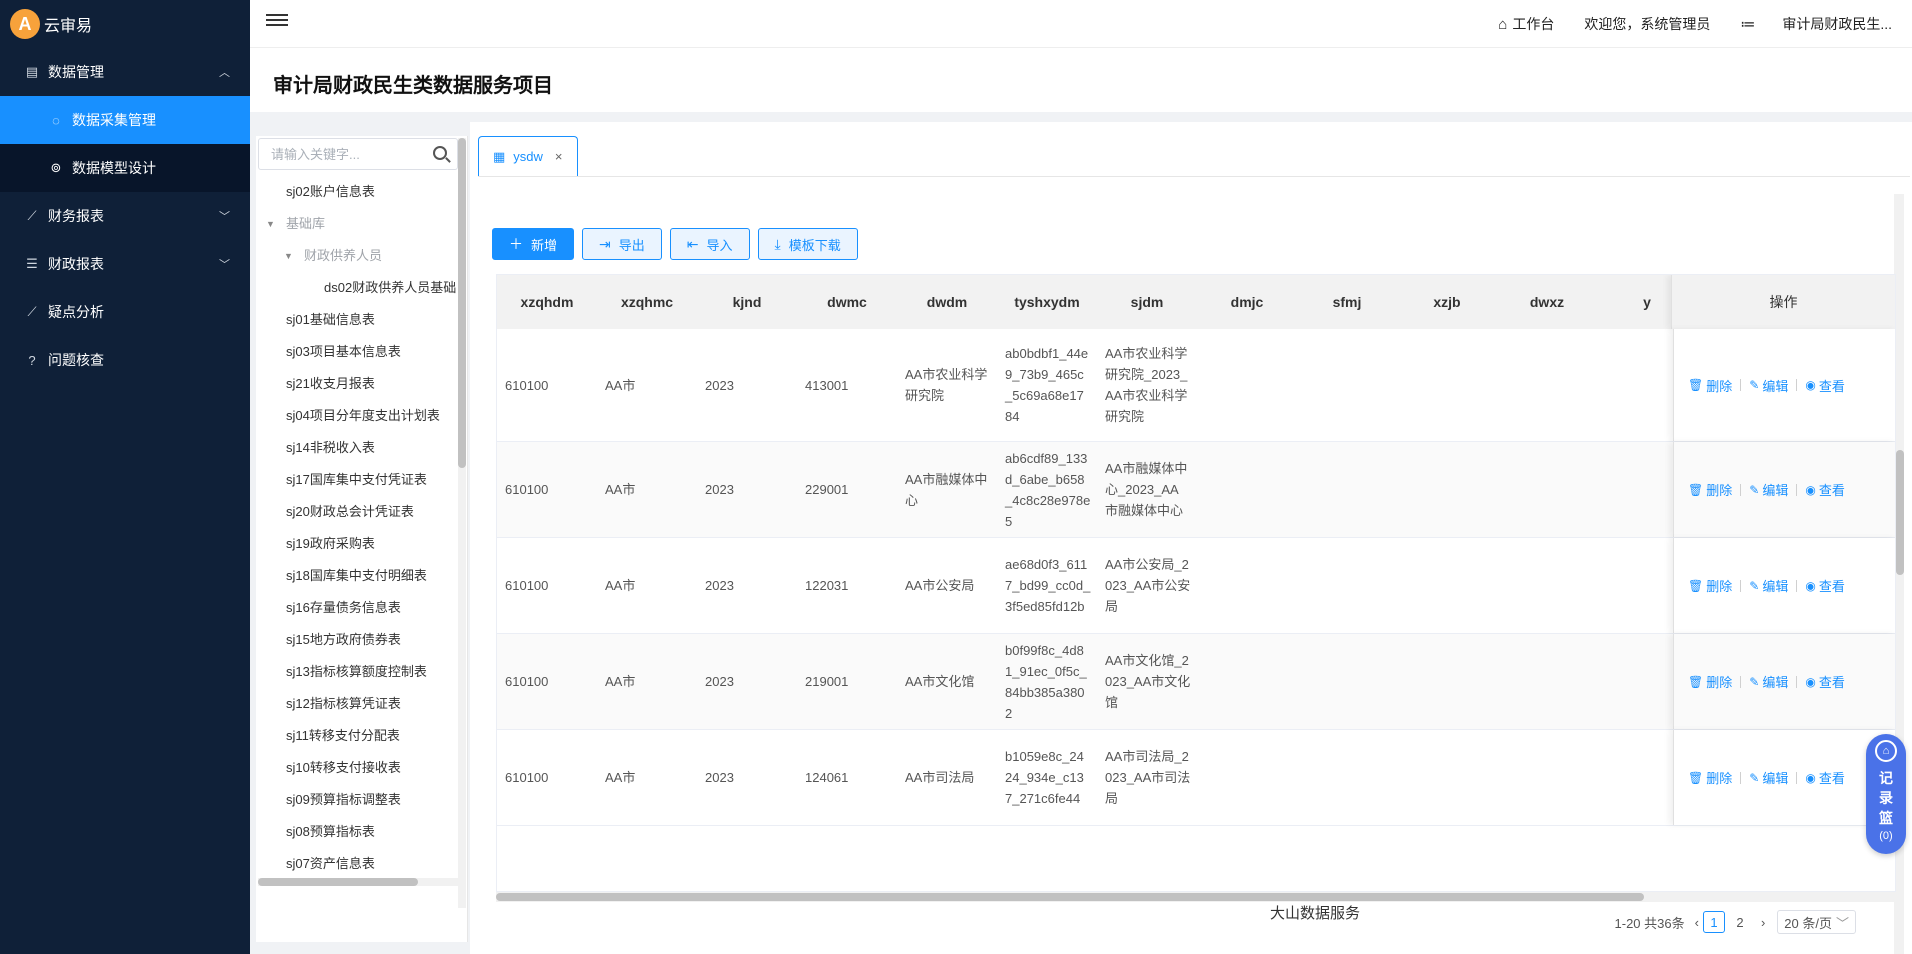 Image resolution: width=1912 pixels, height=954 pixels. I want to click on table-cell: 413001, so click(827, 385).